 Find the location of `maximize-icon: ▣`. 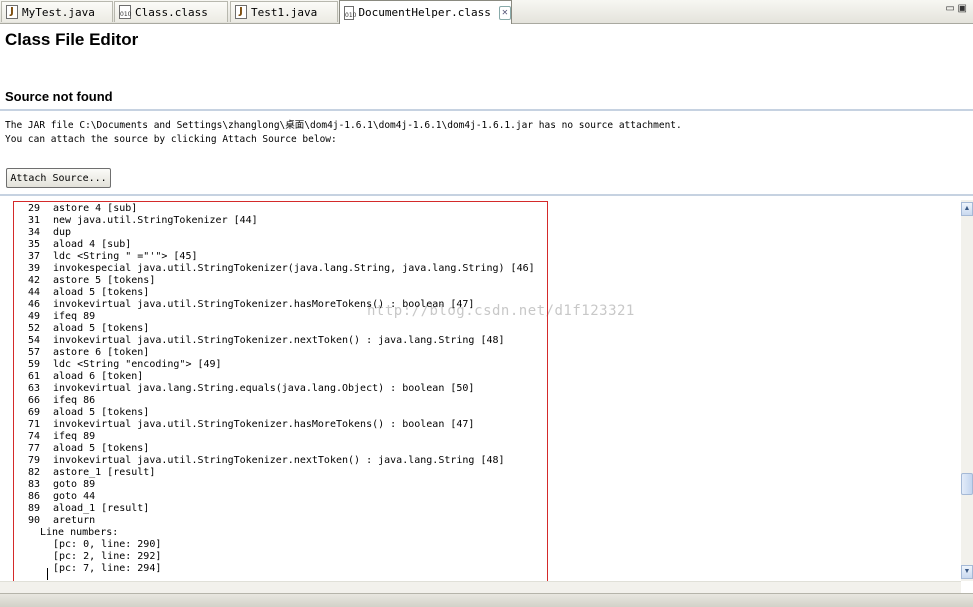

maximize-icon: ▣ is located at coordinates (962, 8).